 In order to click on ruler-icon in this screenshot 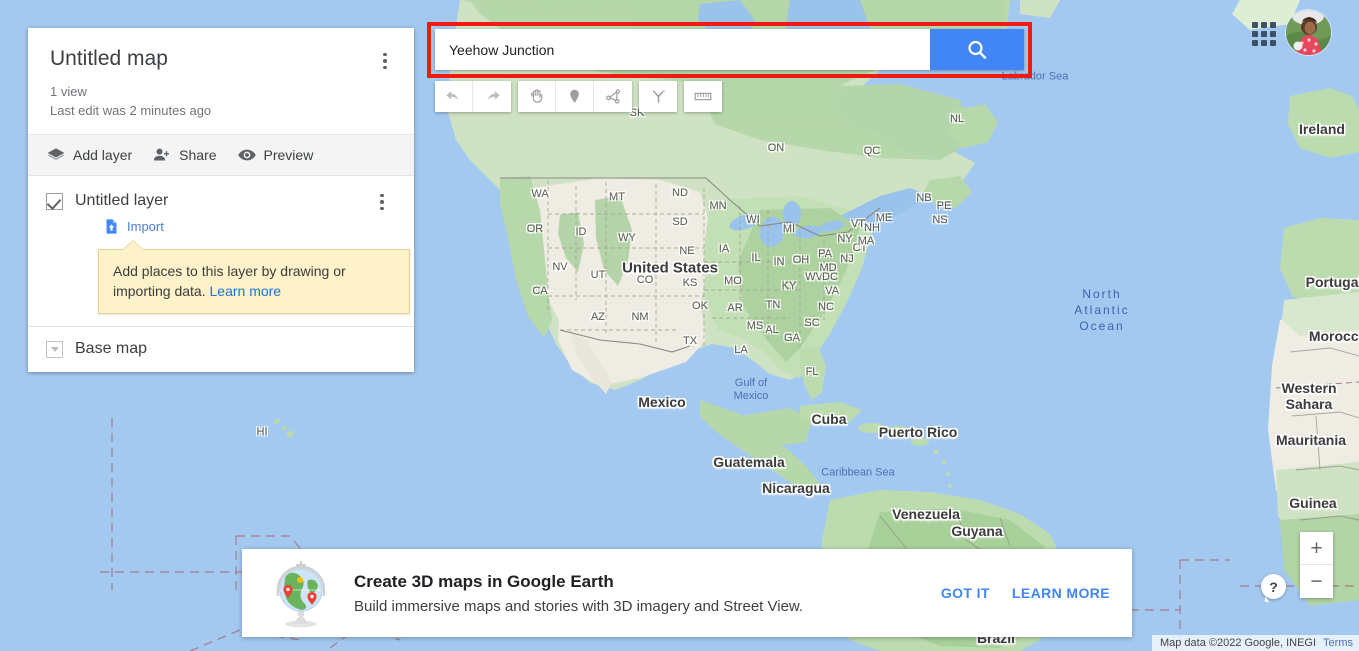, I will do `click(703, 96)`.